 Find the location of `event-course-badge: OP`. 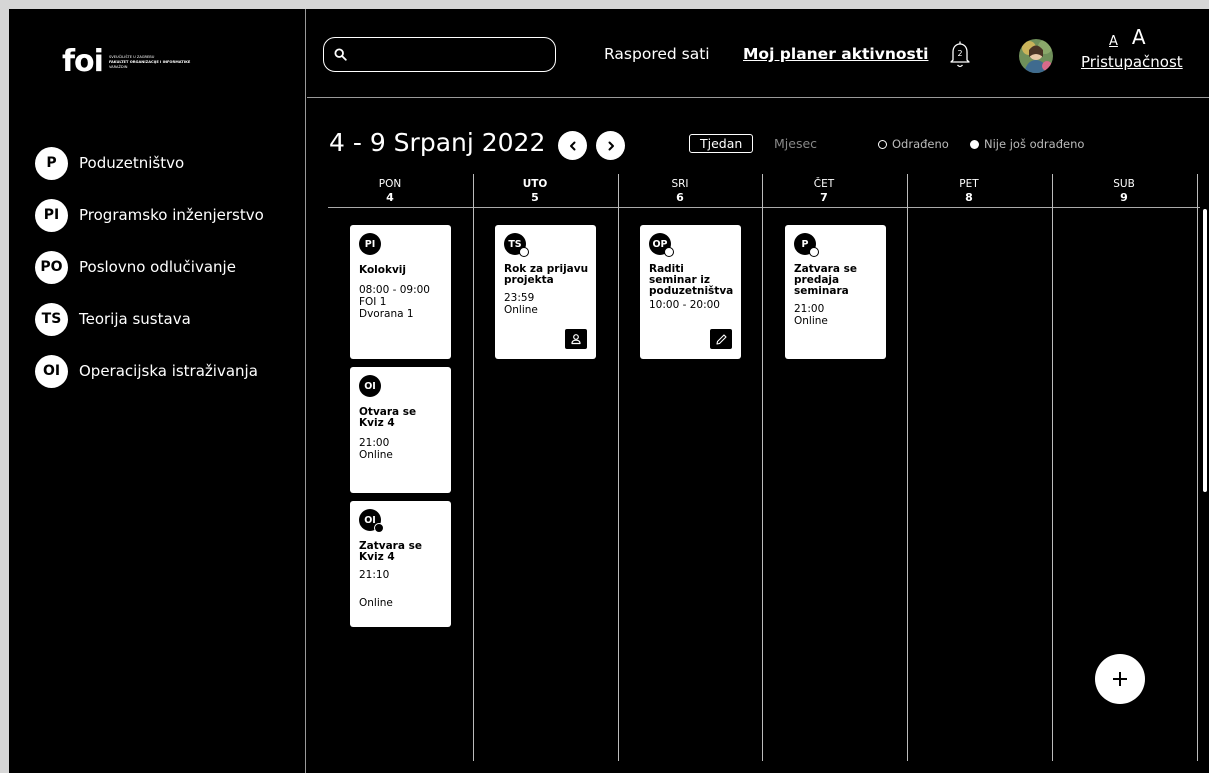

event-course-badge: OP is located at coordinates (661, 245).